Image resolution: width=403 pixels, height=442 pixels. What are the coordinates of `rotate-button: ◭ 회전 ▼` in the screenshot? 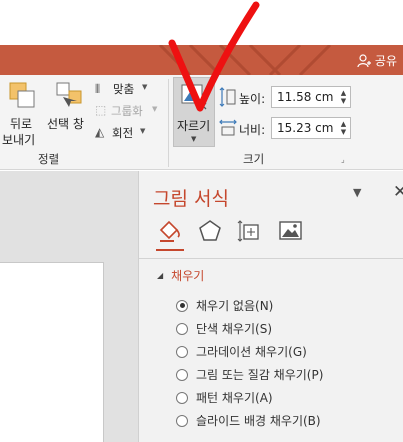 It's located at (130, 134).